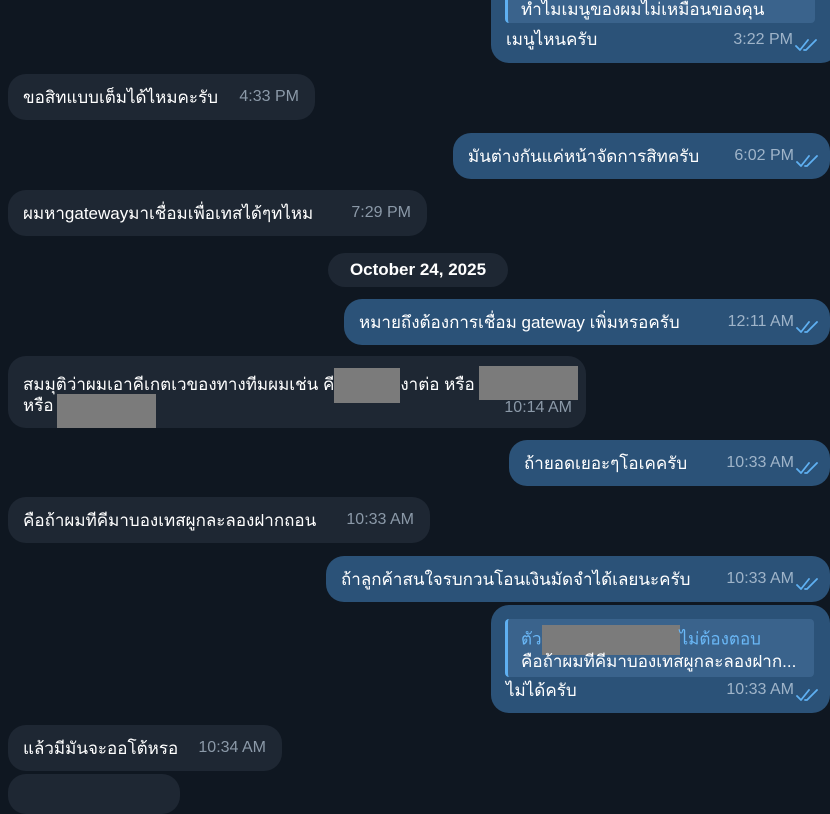 The height and width of the screenshot is (814, 830). I want to click on reply-quote-prefix: ตัว, so click(531, 639).